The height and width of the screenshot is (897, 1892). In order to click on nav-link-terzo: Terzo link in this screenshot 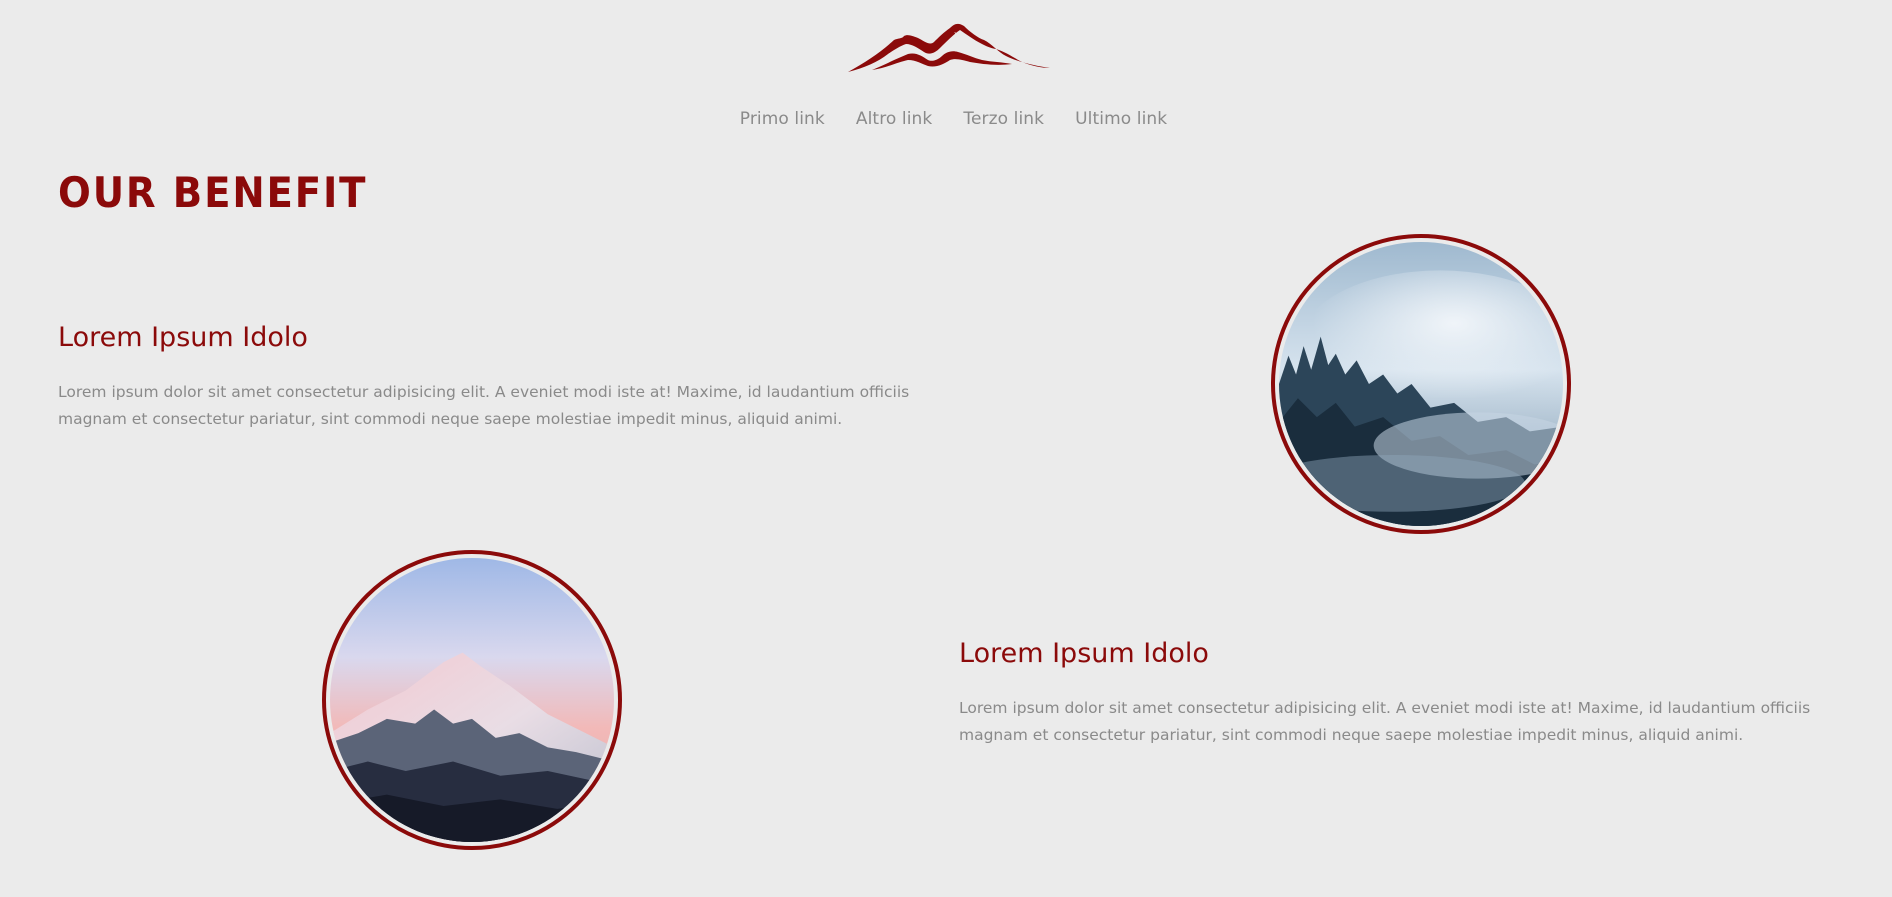, I will do `click(1003, 119)`.